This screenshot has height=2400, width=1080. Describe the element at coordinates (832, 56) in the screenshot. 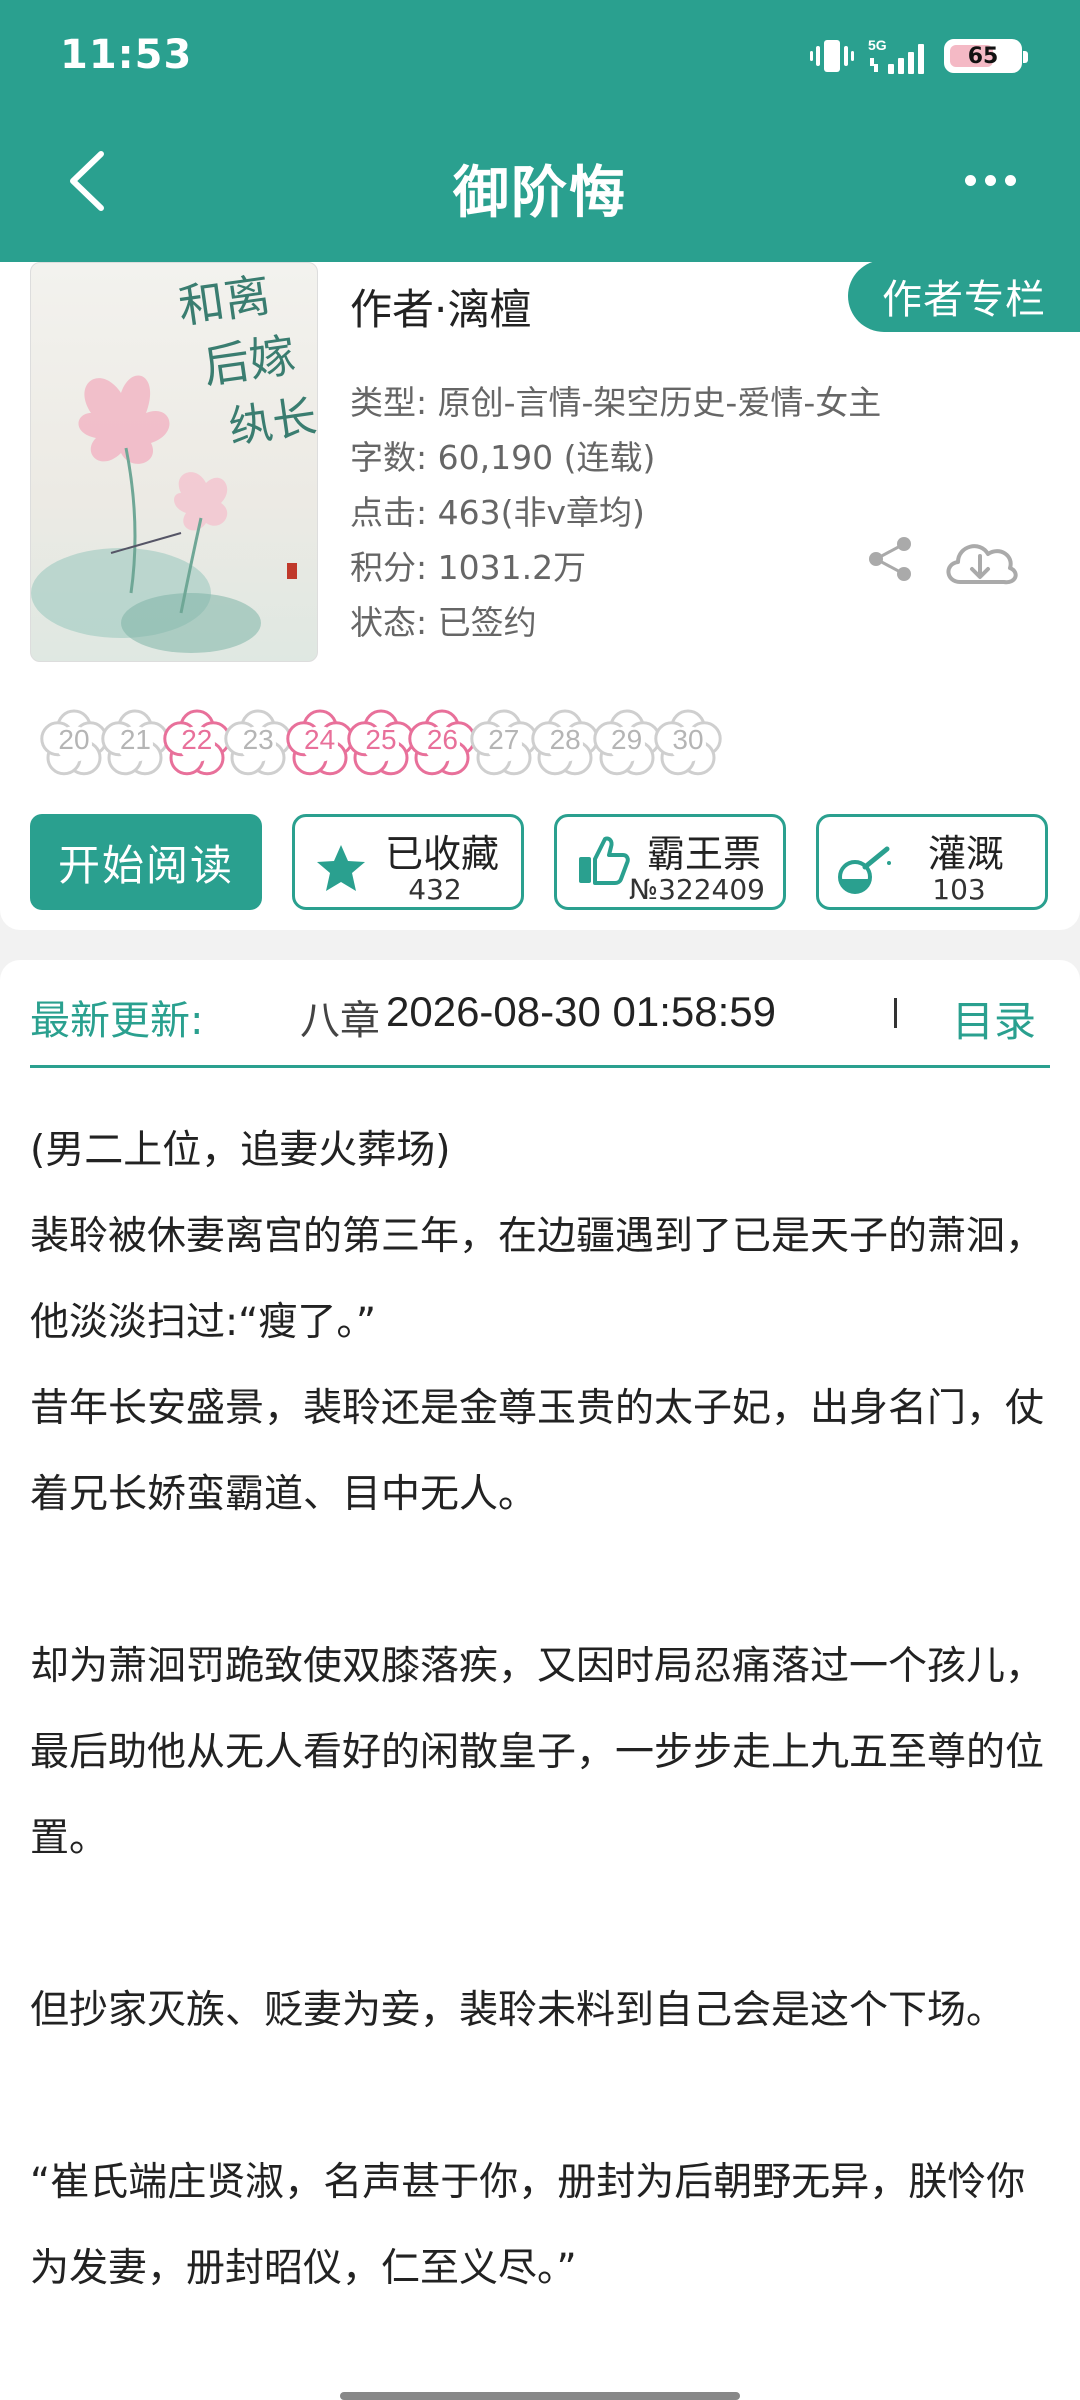

I see `vibrate-icon` at that location.